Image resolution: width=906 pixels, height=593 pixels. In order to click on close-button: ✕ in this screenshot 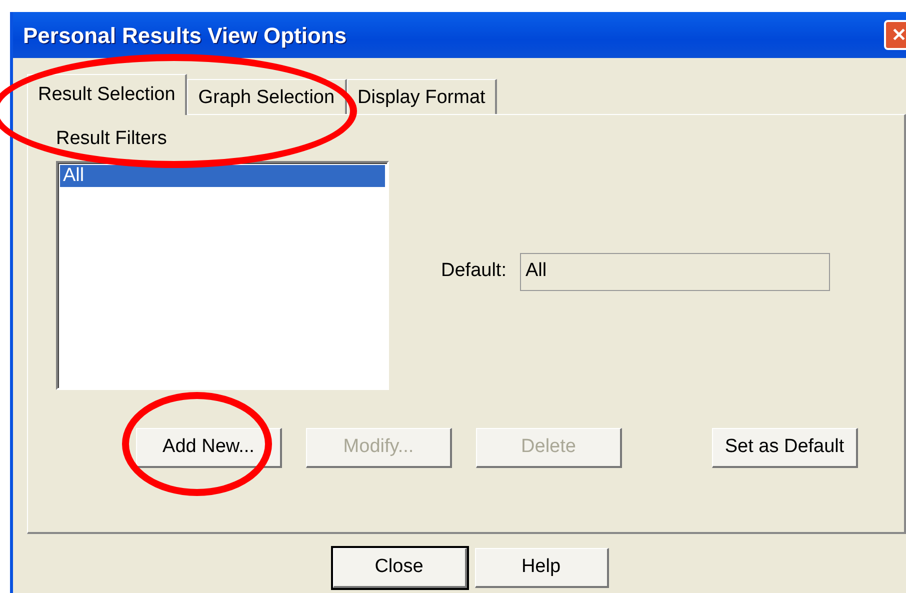, I will do `click(895, 35)`.